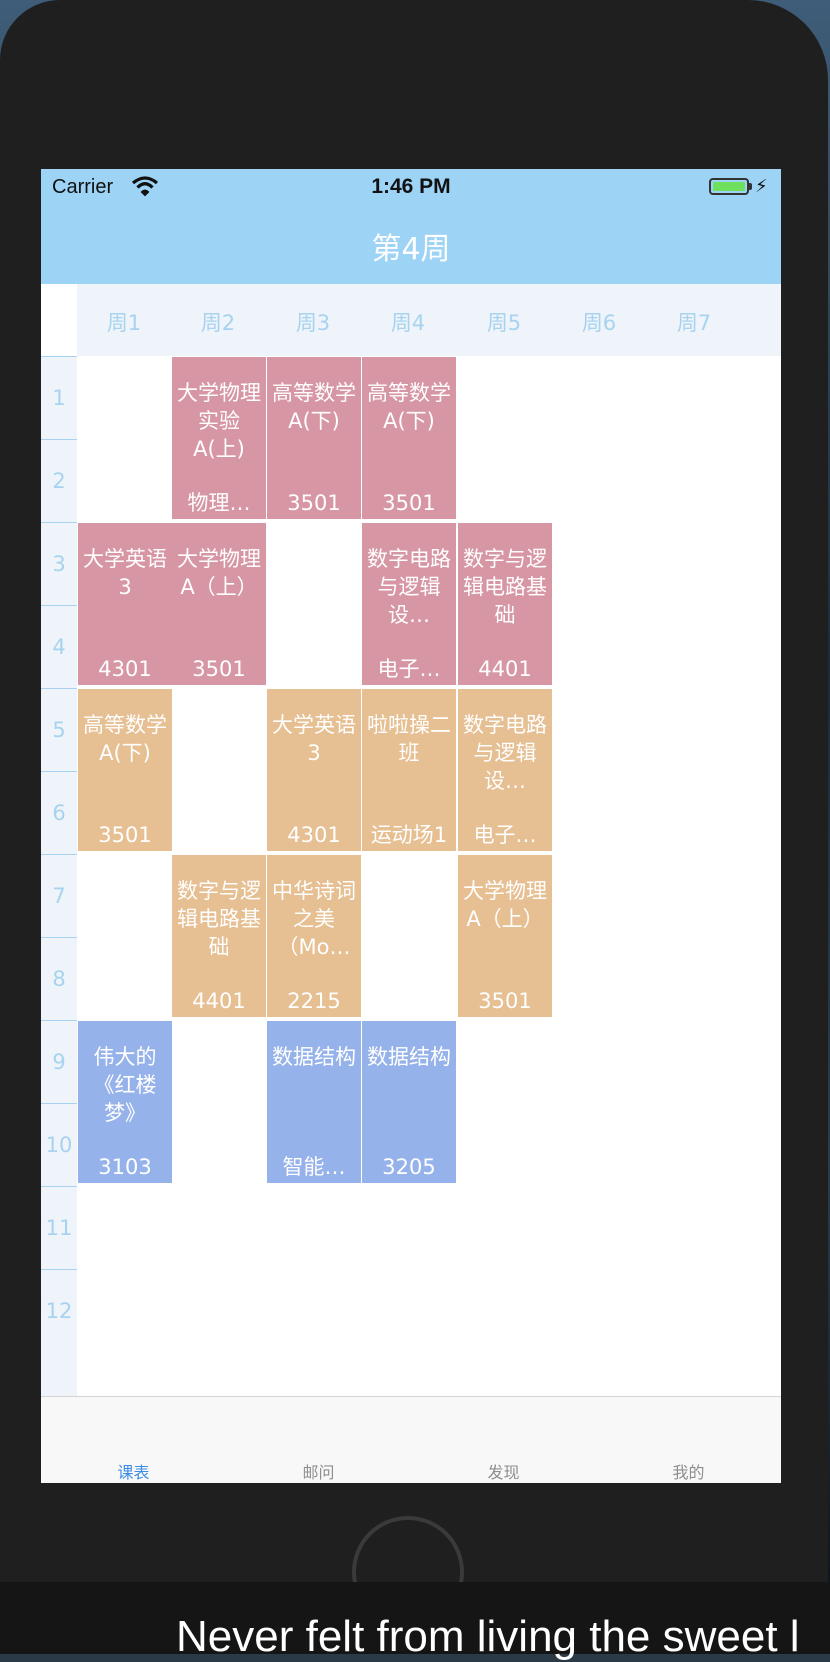 The width and height of the screenshot is (830, 1662). Describe the element at coordinates (409, 770) in the screenshot. I see `course-cell: 啦啦操二班运动场1` at that location.